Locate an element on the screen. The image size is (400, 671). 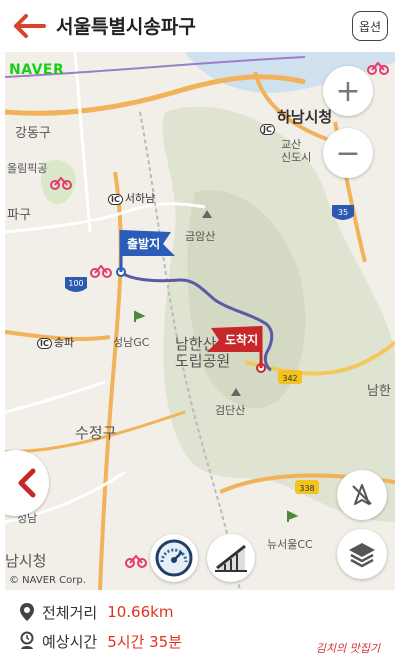
road-35-number: 35 is located at coordinates (343, 212).